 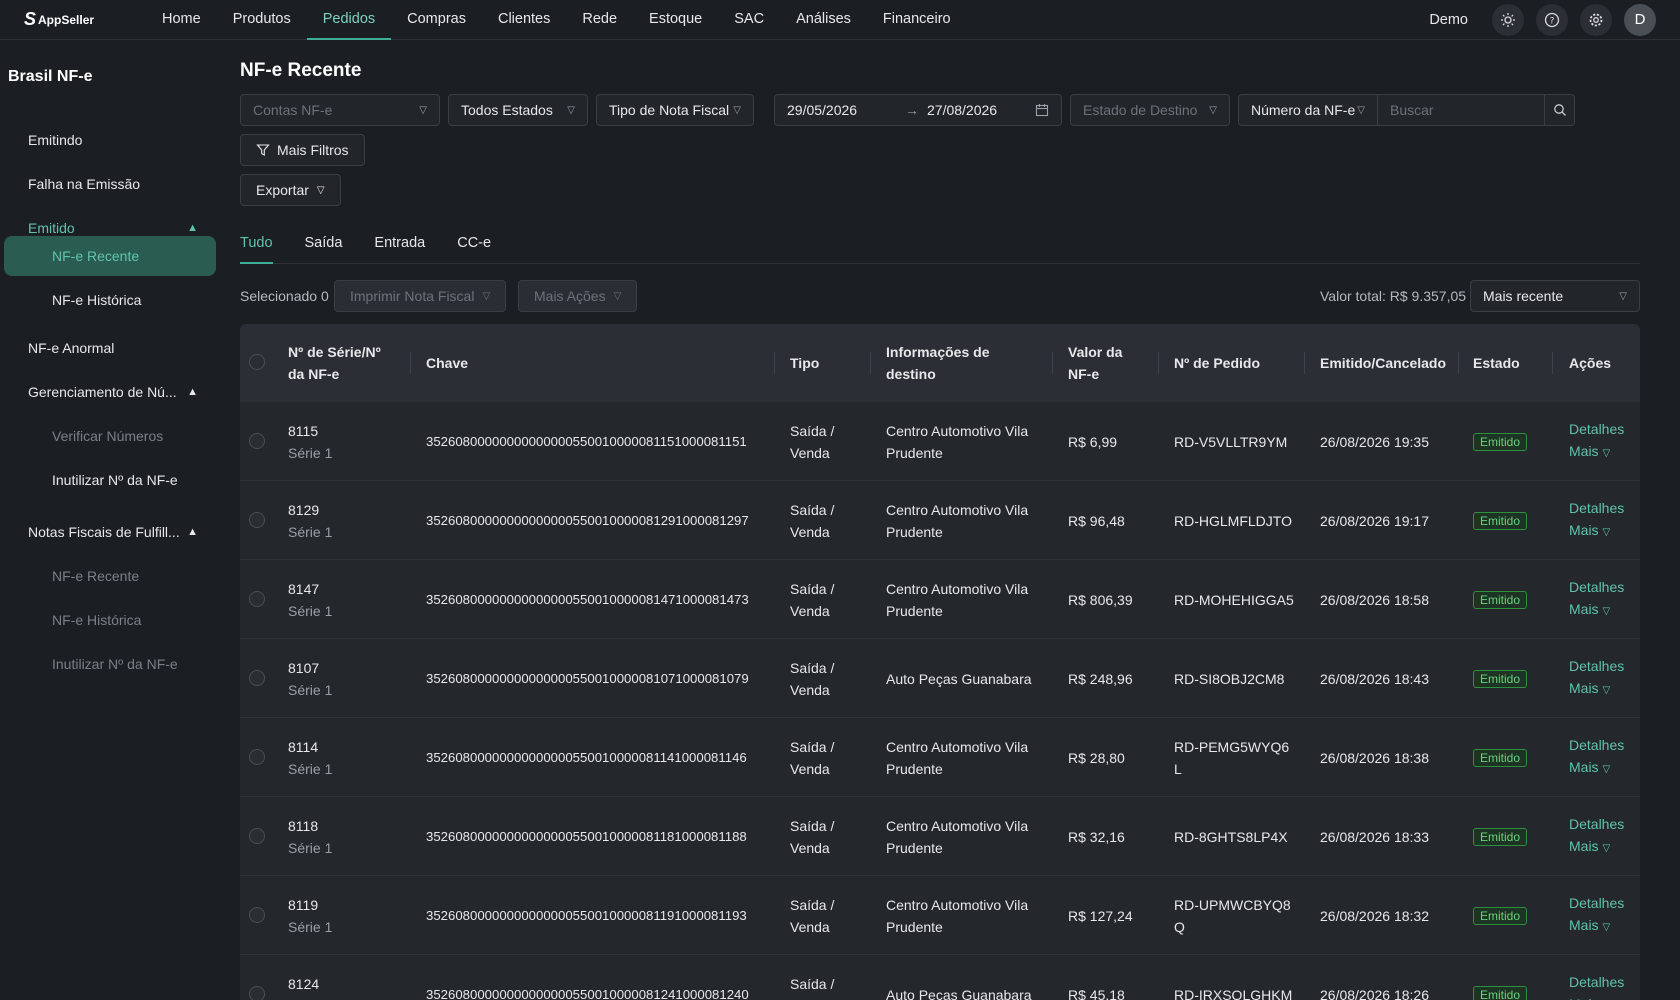 I want to click on order-number: RD-SI8OBJ2CM8, so click(x=1234, y=679).